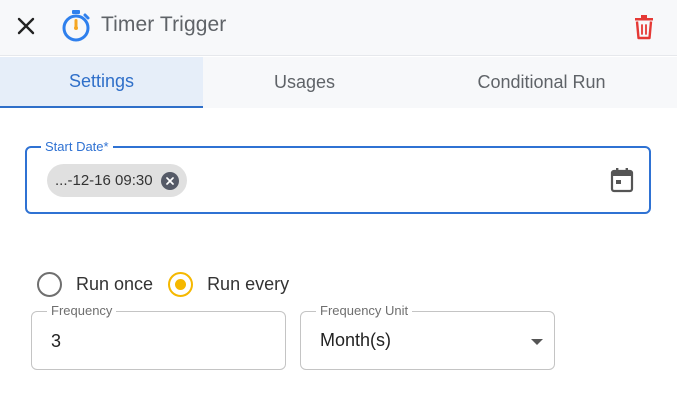  I want to click on run-every-radio, so click(181, 284).